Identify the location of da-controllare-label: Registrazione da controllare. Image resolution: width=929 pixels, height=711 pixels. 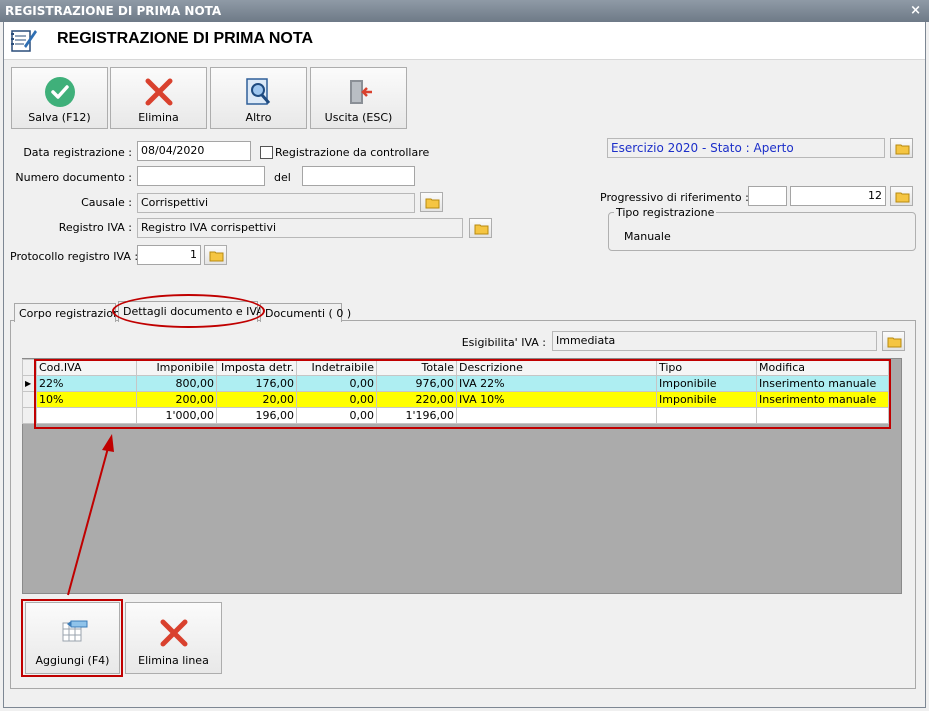
(352, 152).